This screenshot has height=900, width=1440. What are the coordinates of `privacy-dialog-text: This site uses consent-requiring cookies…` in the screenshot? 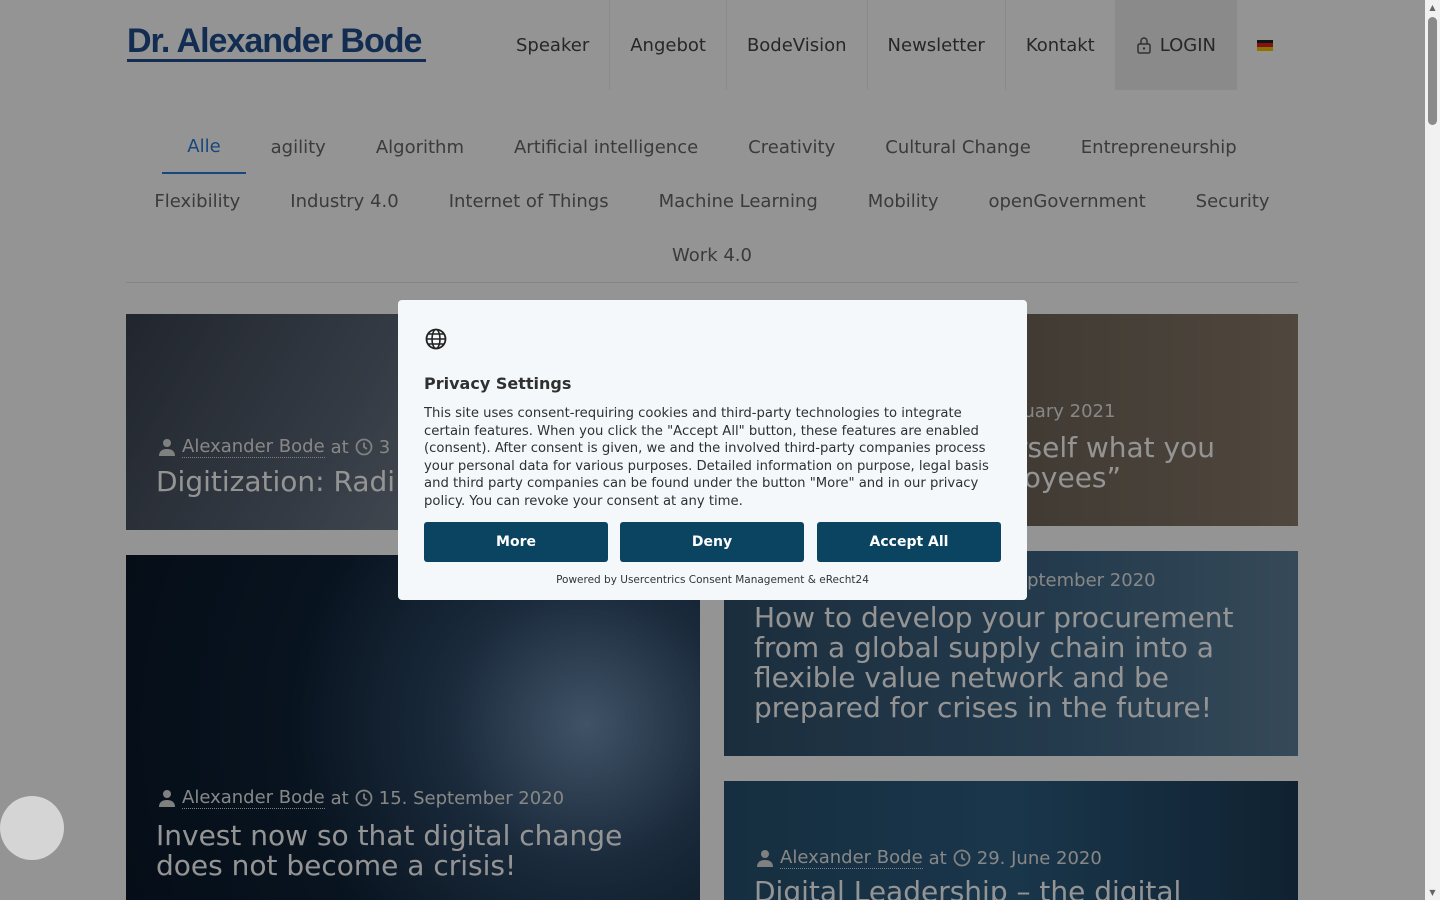 It's located at (706, 457).